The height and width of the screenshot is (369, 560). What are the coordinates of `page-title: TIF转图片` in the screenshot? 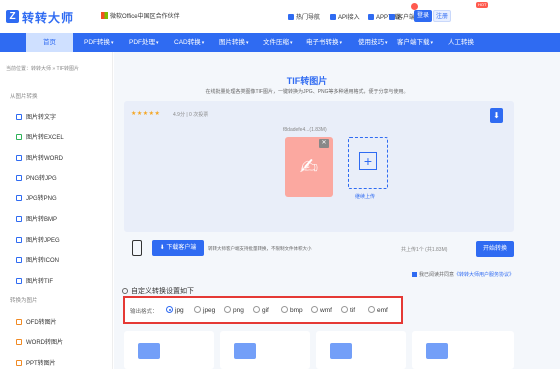 It's located at (307, 81).